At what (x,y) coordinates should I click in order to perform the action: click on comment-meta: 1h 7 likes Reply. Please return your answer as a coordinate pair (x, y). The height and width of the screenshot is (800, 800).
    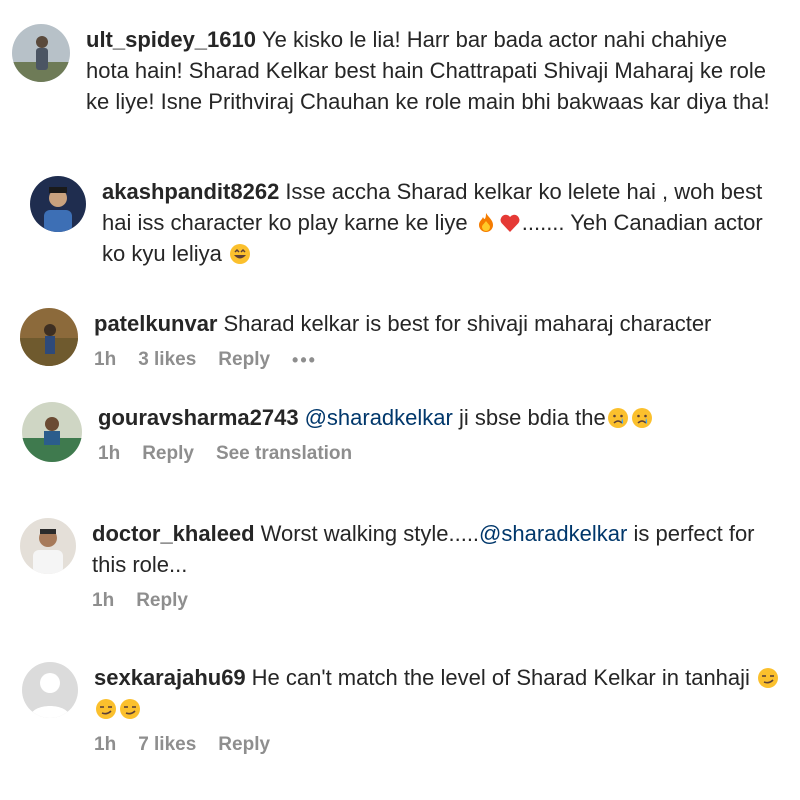
    Looking at the image, I should click on (439, 745).